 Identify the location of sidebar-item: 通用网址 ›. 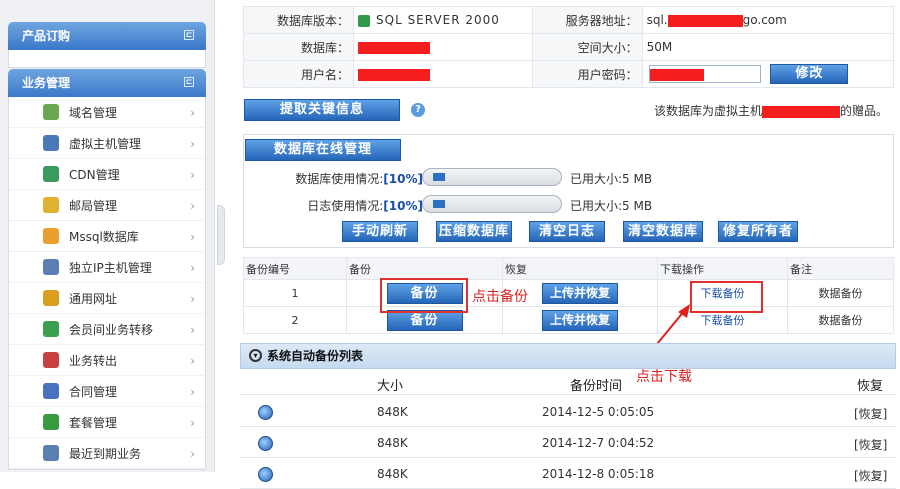
(107, 298).